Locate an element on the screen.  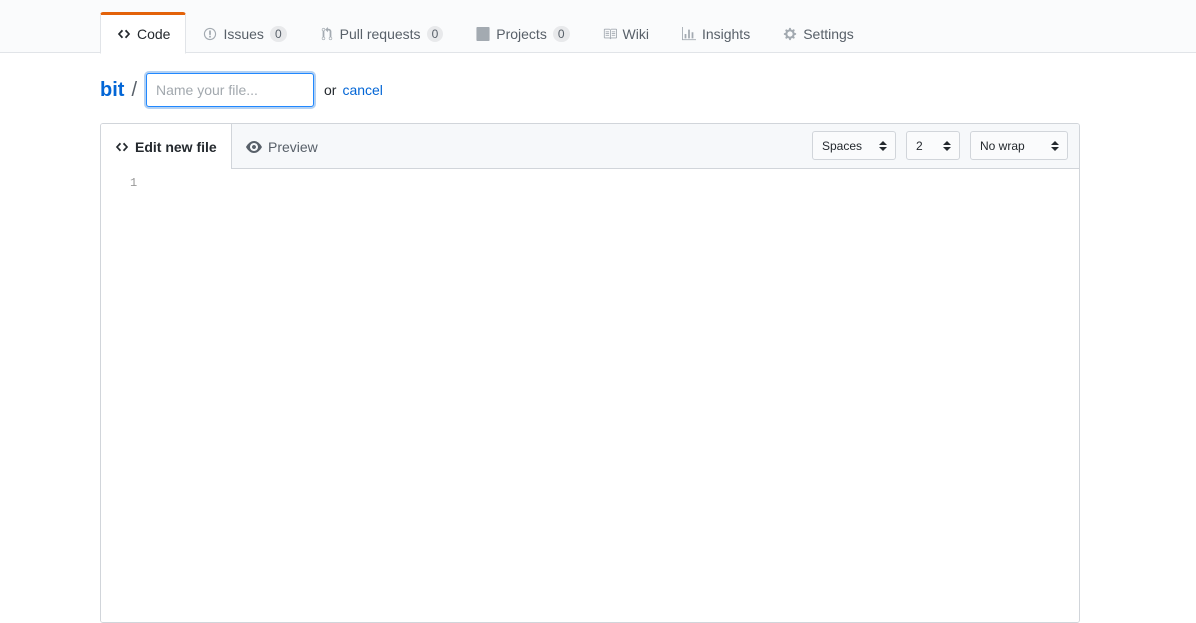
tab-projects: Projects 0 is located at coordinates (522, 32).